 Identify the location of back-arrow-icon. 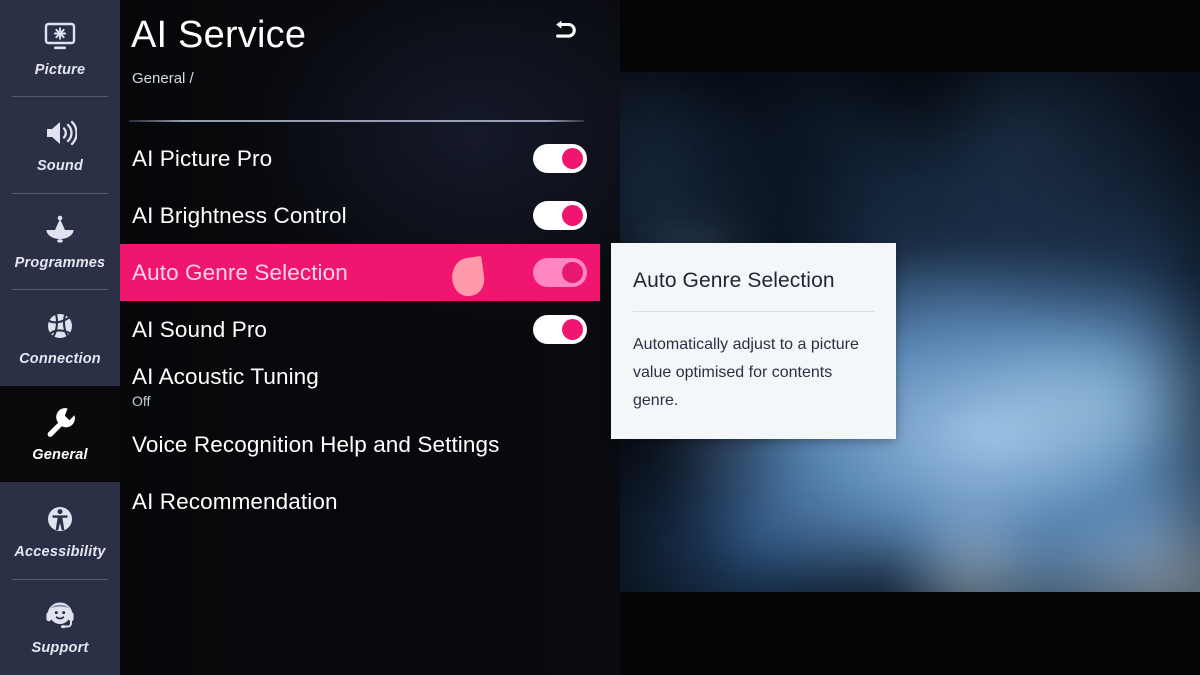
(564, 34).